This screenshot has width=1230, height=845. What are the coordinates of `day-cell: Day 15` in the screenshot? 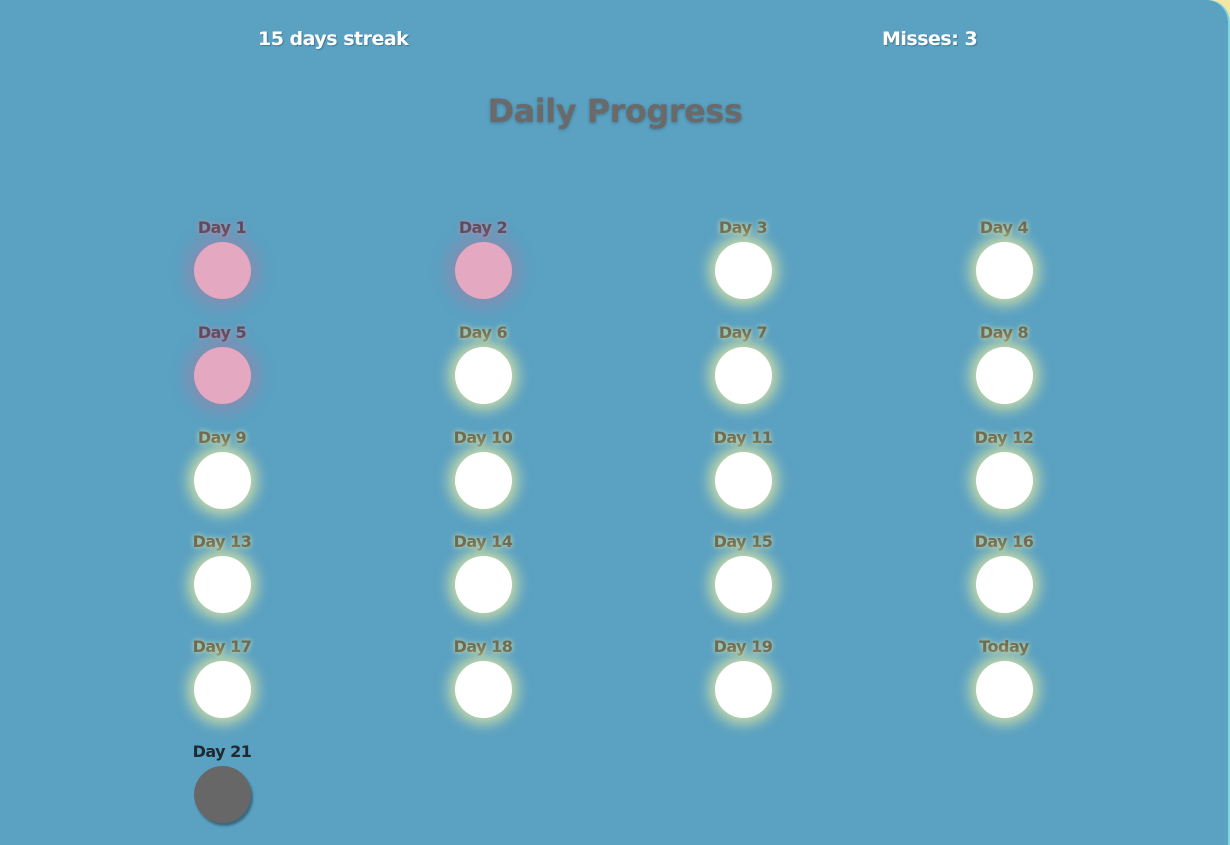 It's located at (743, 582).